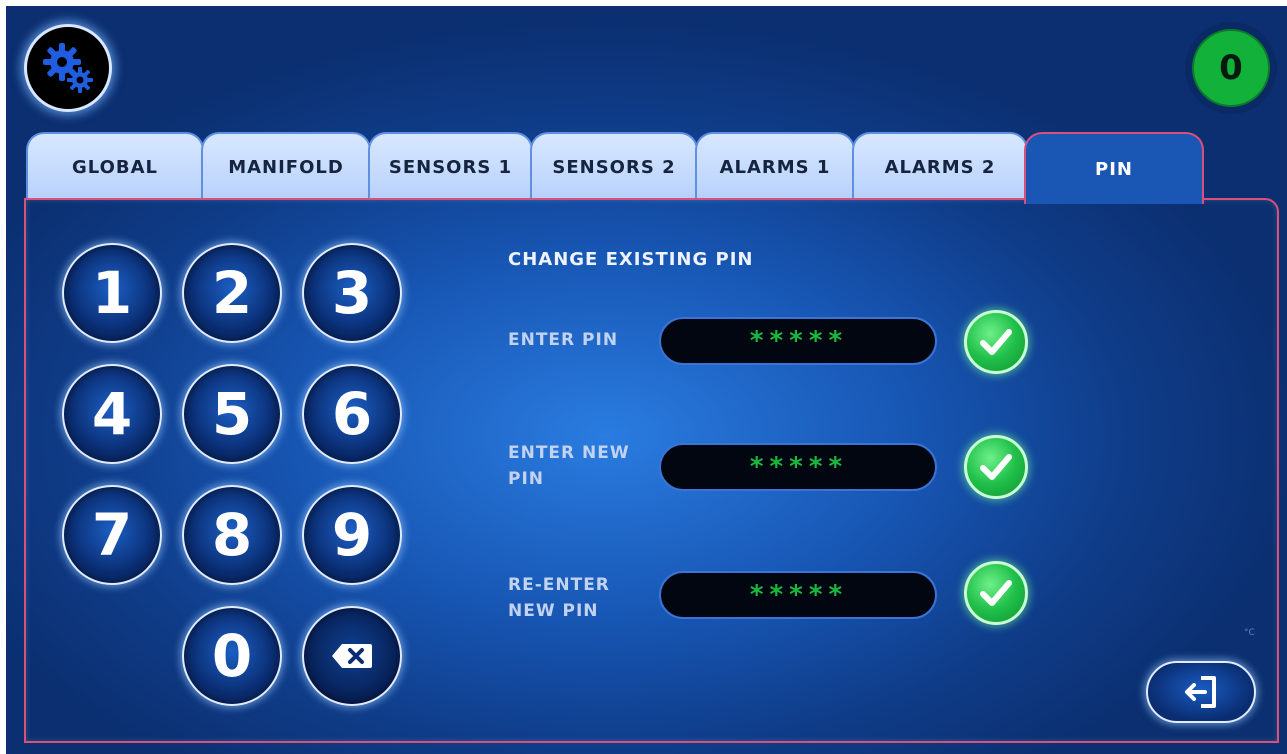 This screenshot has width=1287, height=754. I want to click on enter-pin-status, so click(996, 342).